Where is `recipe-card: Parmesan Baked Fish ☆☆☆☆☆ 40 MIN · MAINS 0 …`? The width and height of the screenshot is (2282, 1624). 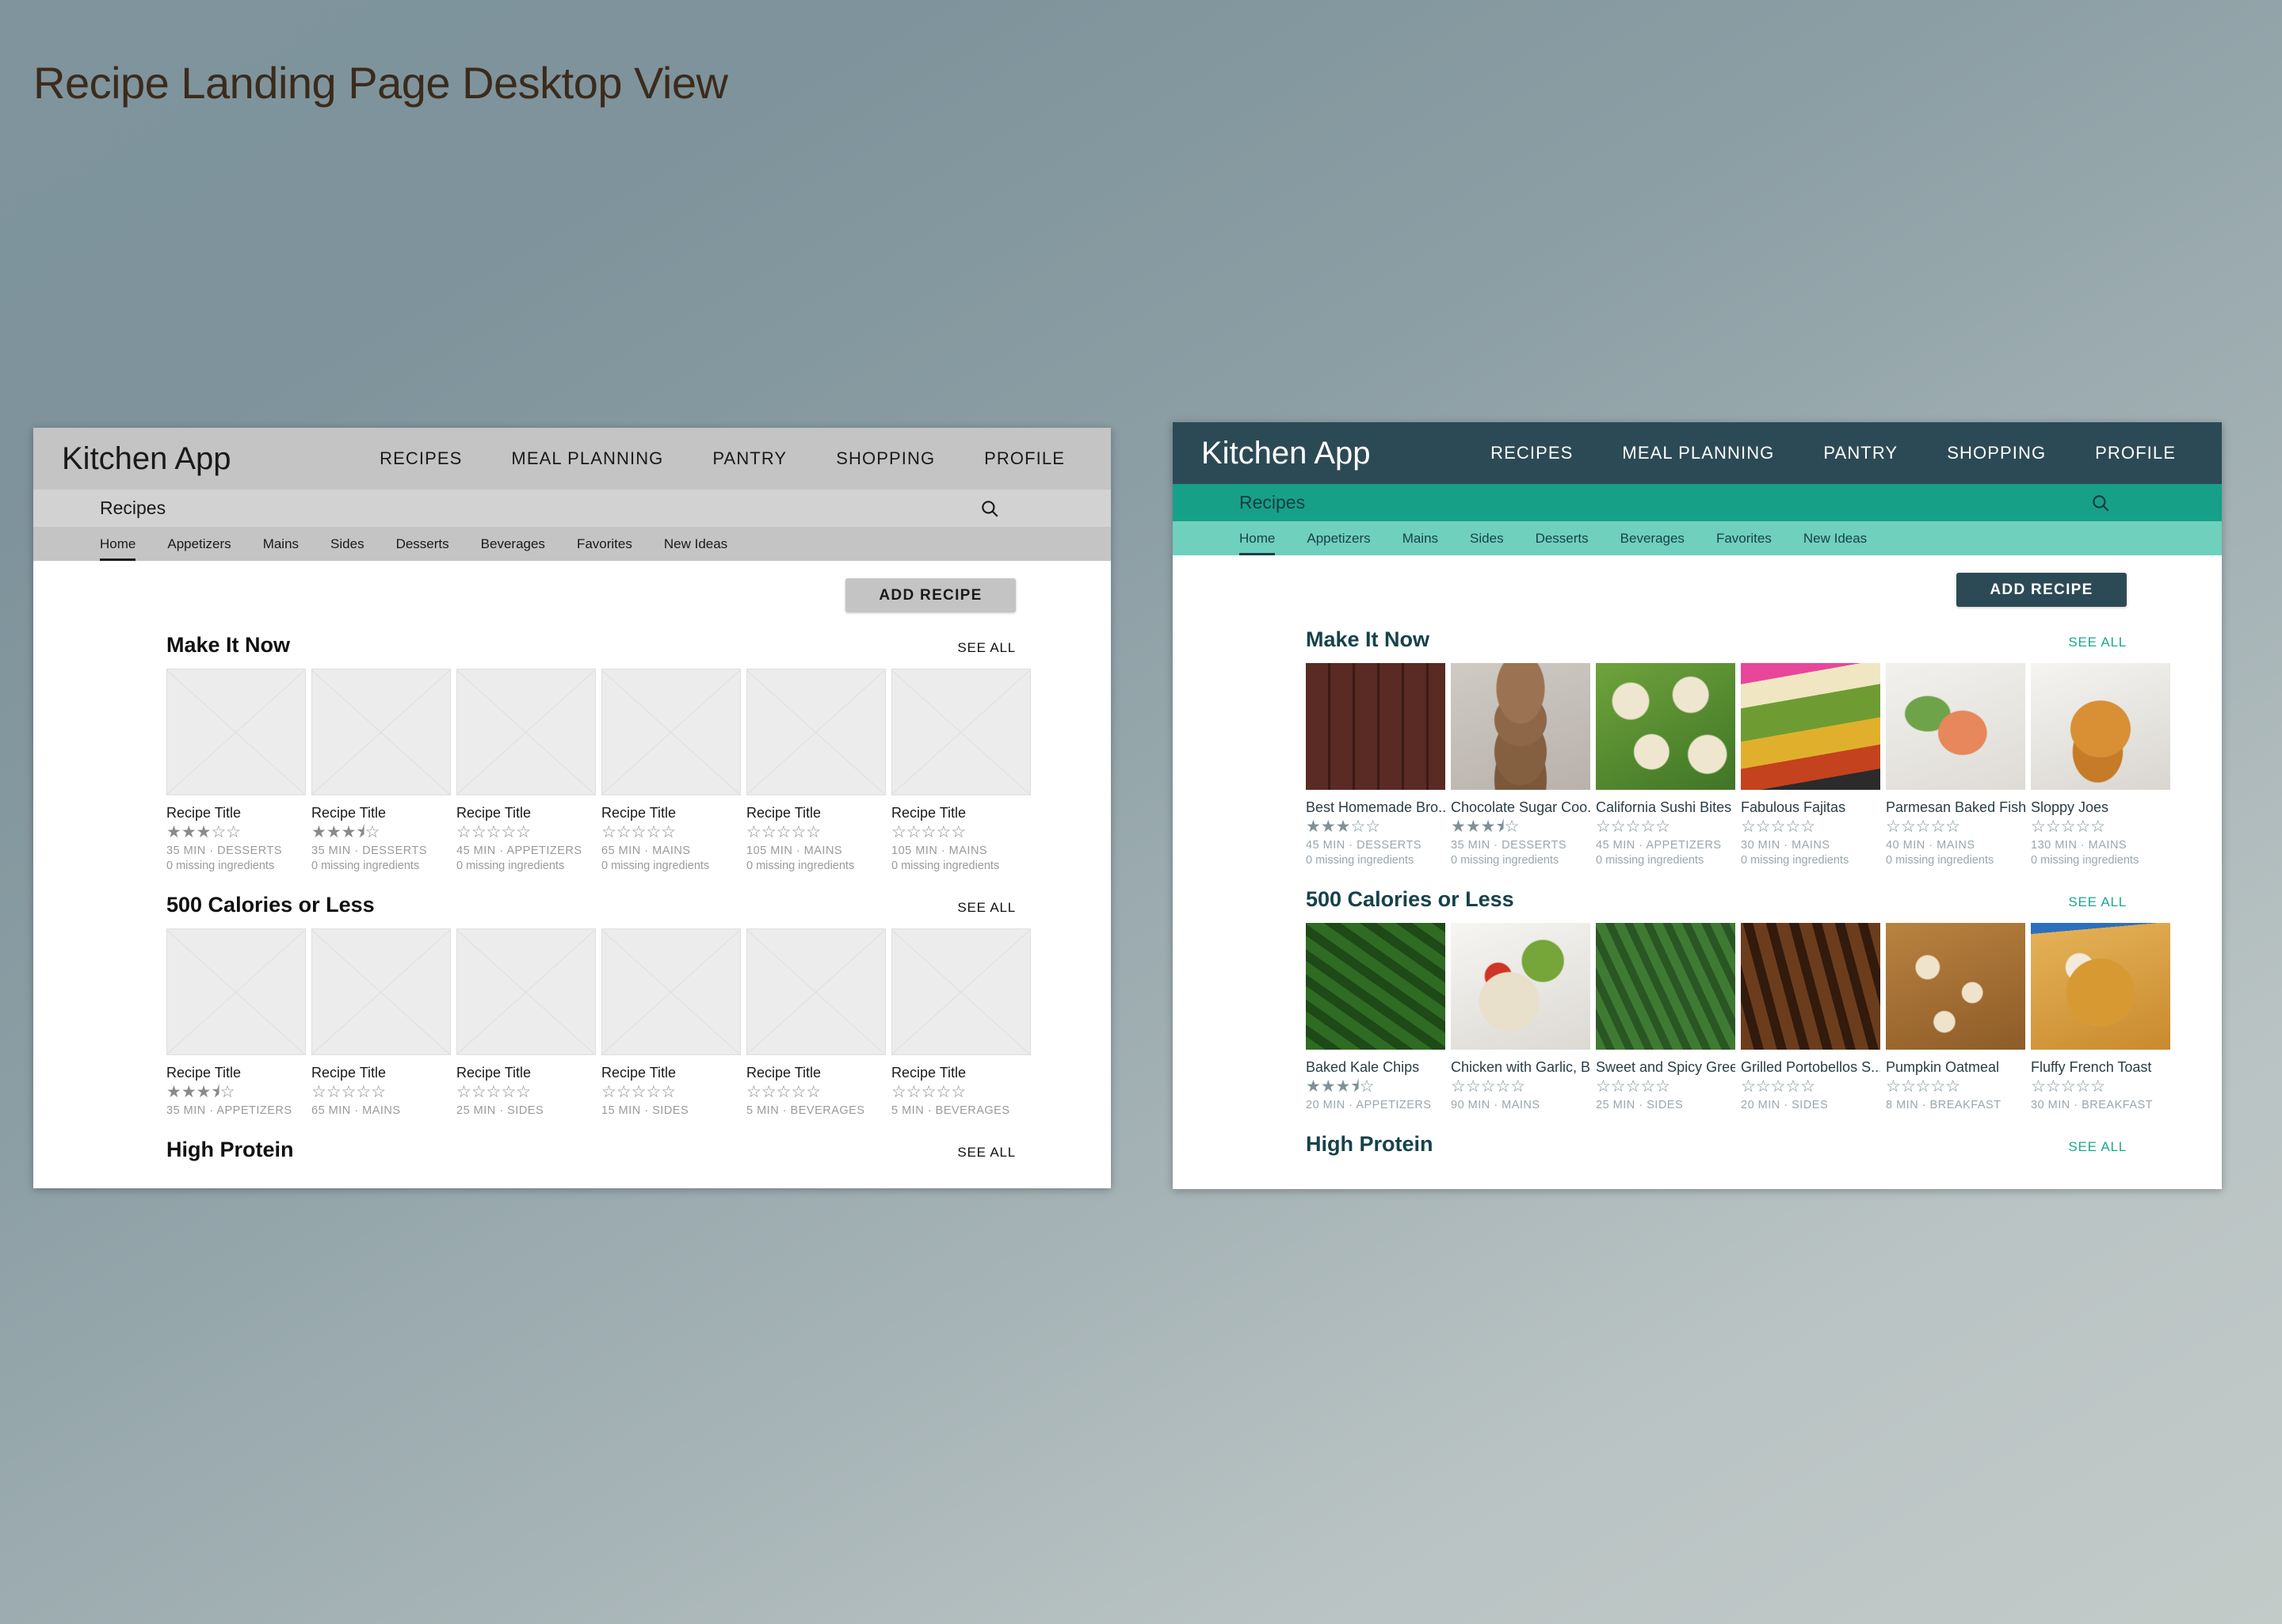 recipe-card: Parmesan Baked Fish ☆☆☆☆☆ 40 MIN · MAINS 0 … is located at coordinates (1955, 765).